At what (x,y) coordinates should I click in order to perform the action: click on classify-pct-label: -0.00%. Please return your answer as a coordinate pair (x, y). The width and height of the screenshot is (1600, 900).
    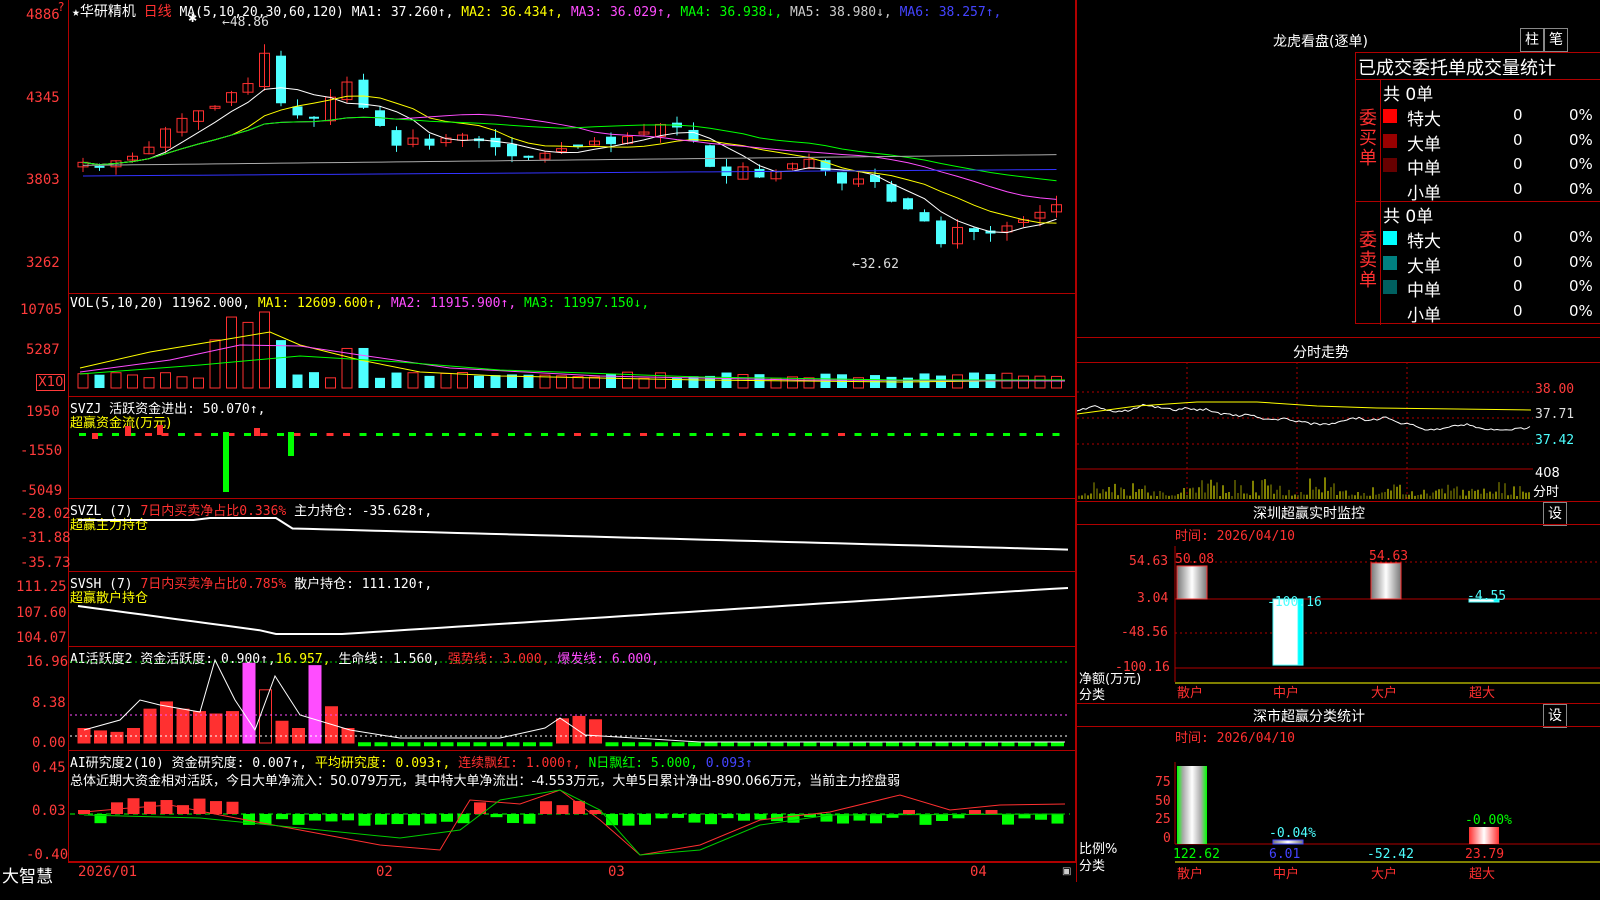
    Looking at the image, I should click on (1488, 820).